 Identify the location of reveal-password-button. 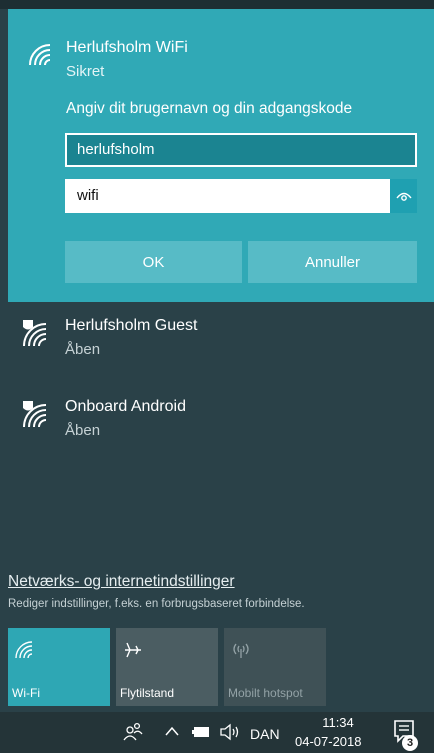
(403, 196).